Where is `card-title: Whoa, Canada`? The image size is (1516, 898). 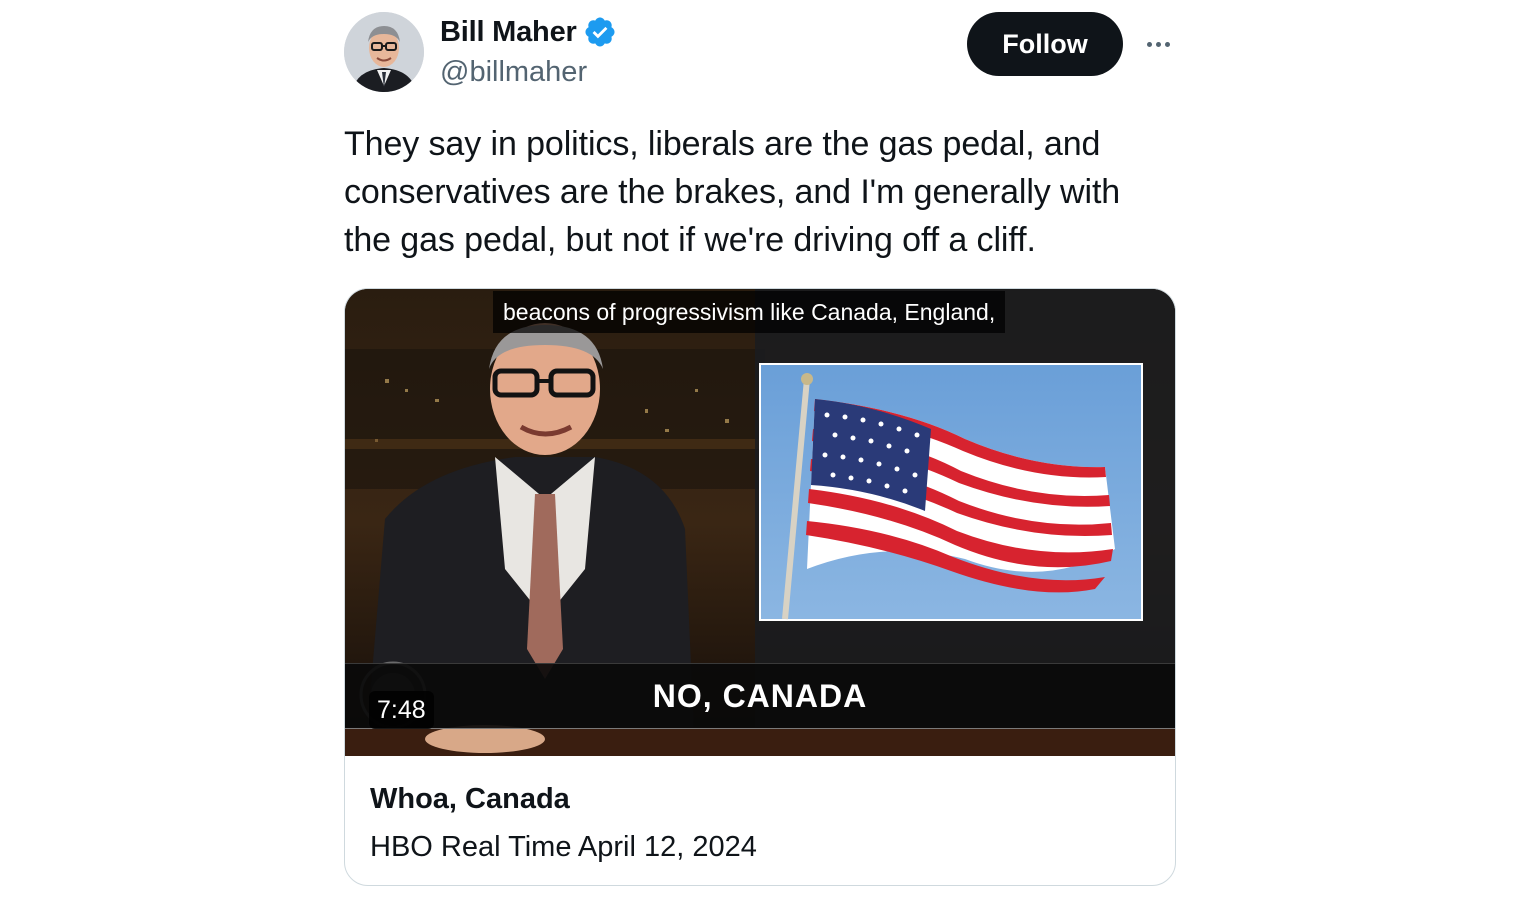 card-title: Whoa, Canada is located at coordinates (470, 799).